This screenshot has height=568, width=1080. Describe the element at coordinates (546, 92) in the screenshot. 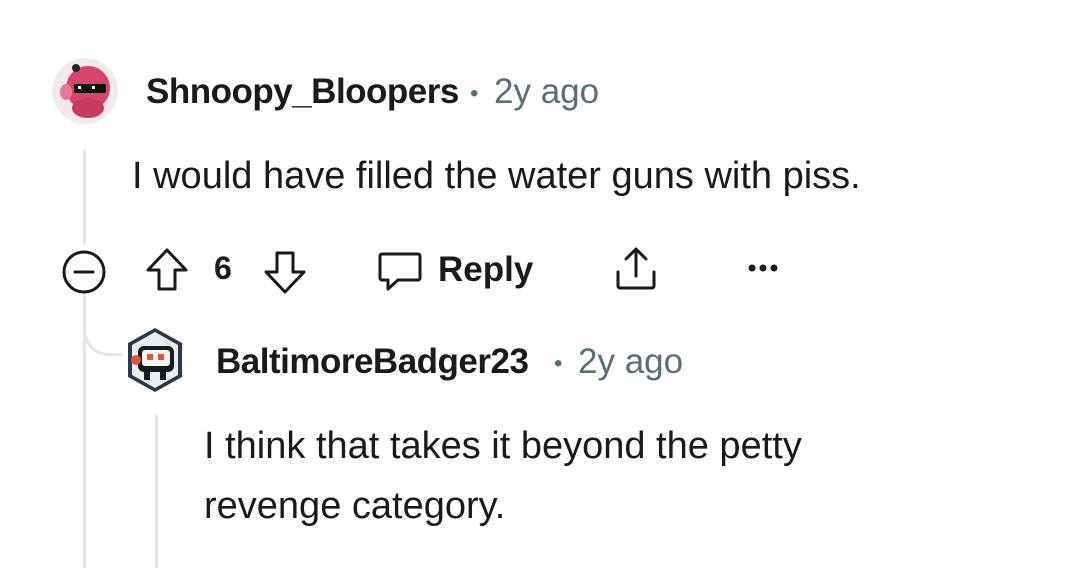

I see `comment-timestamp: 2y ago` at that location.